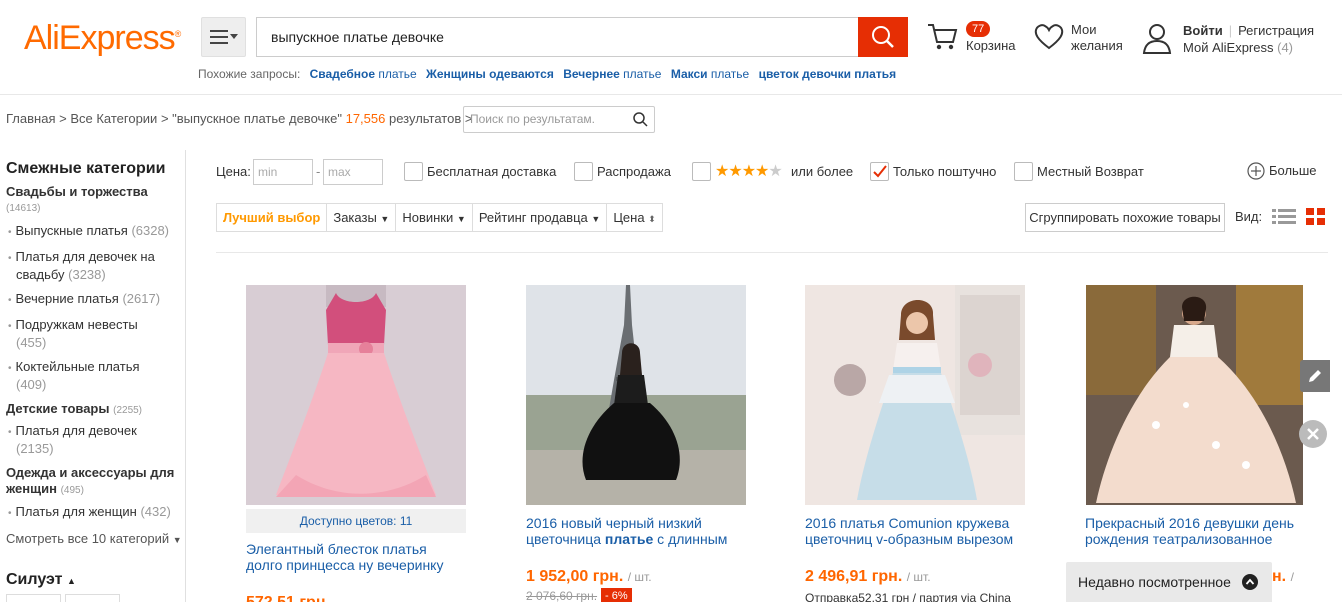 This screenshot has height=602, width=1342. What do you see at coordinates (1249, 39) in the screenshot?
I see `account-area: Войти | Регистрация Мой AliExpress (4)` at bounding box center [1249, 39].